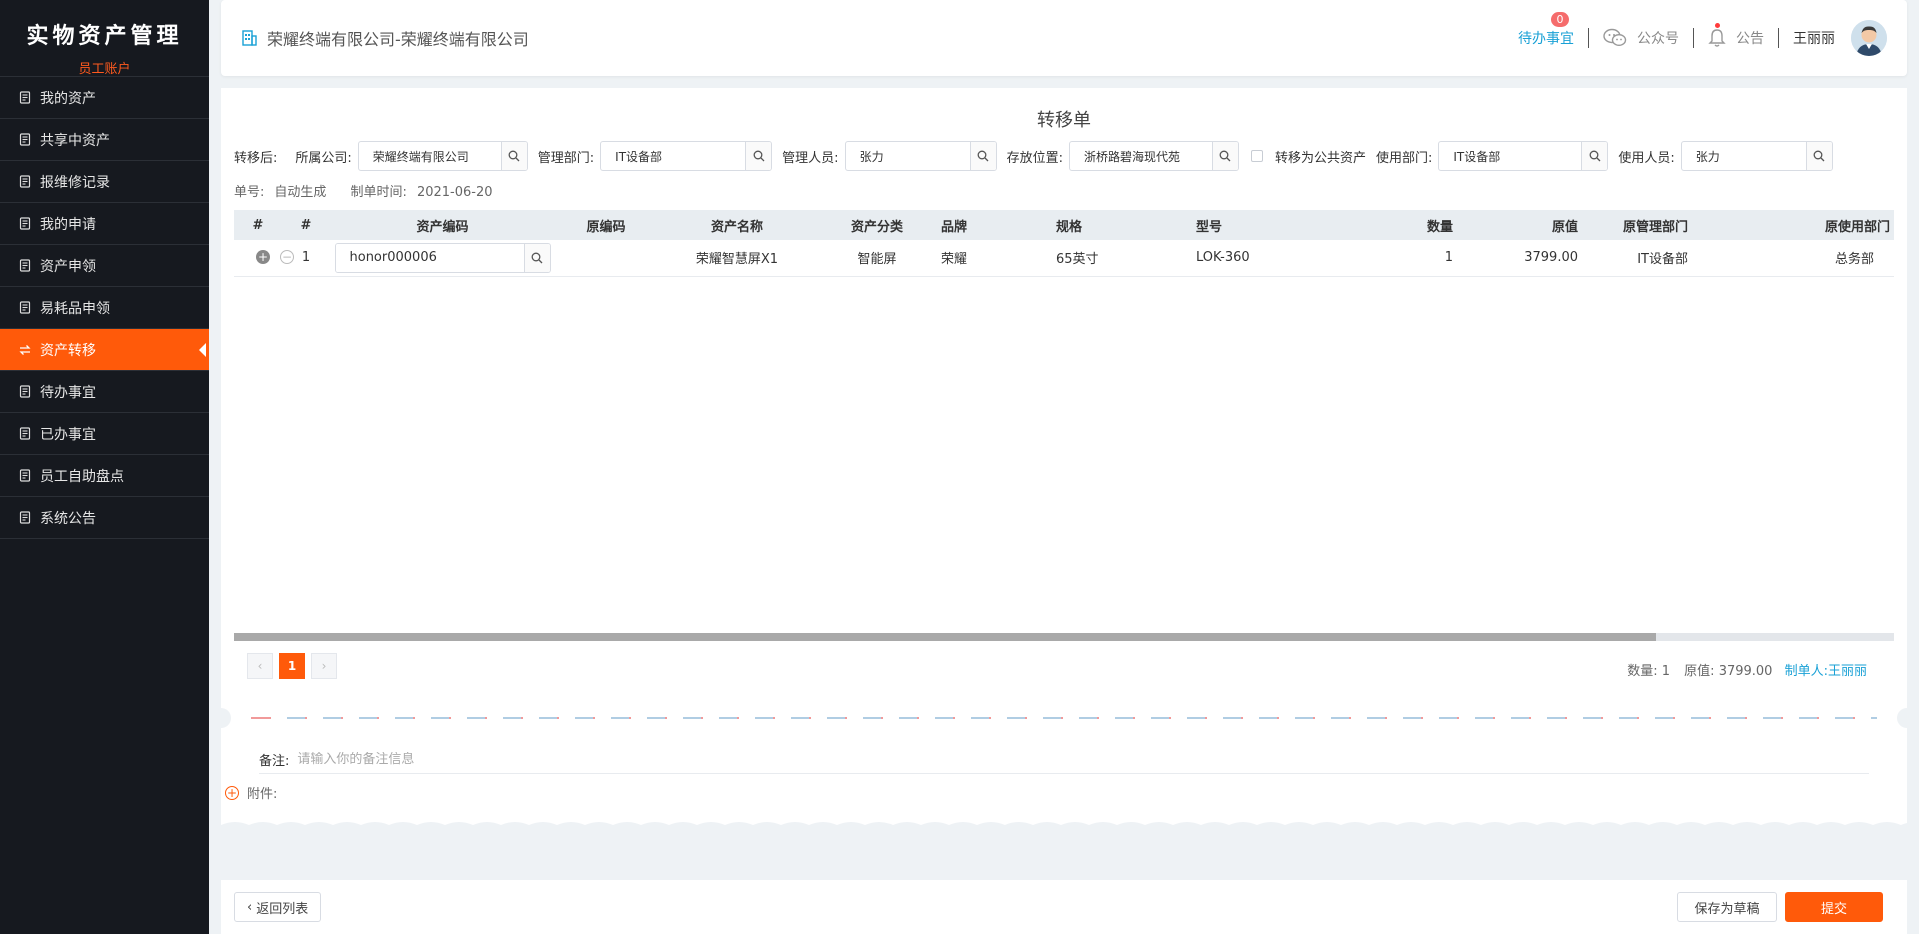 The height and width of the screenshot is (934, 1919). I want to click on manage-dept-input, so click(673, 156).